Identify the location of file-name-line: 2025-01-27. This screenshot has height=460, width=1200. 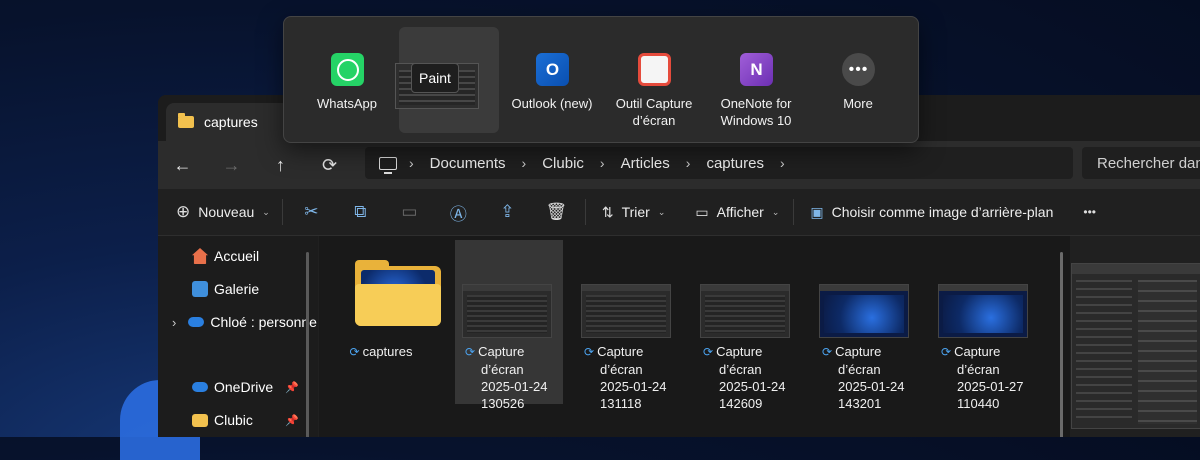
(990, 386).